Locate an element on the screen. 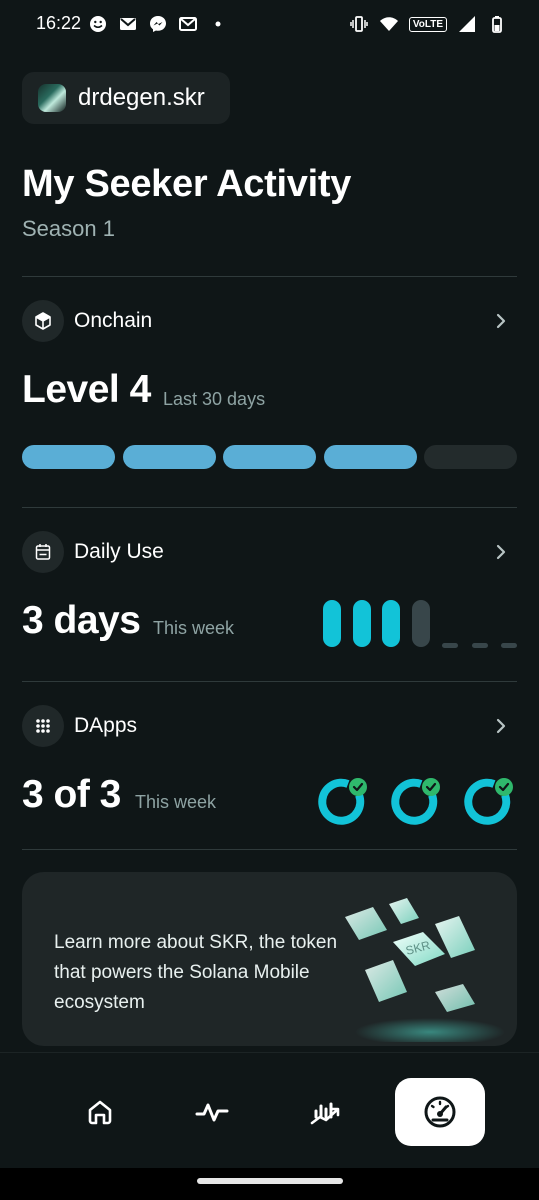 The image size is (539, 1200). volte-badge: VoLTE is located at coordinates (427, 24).